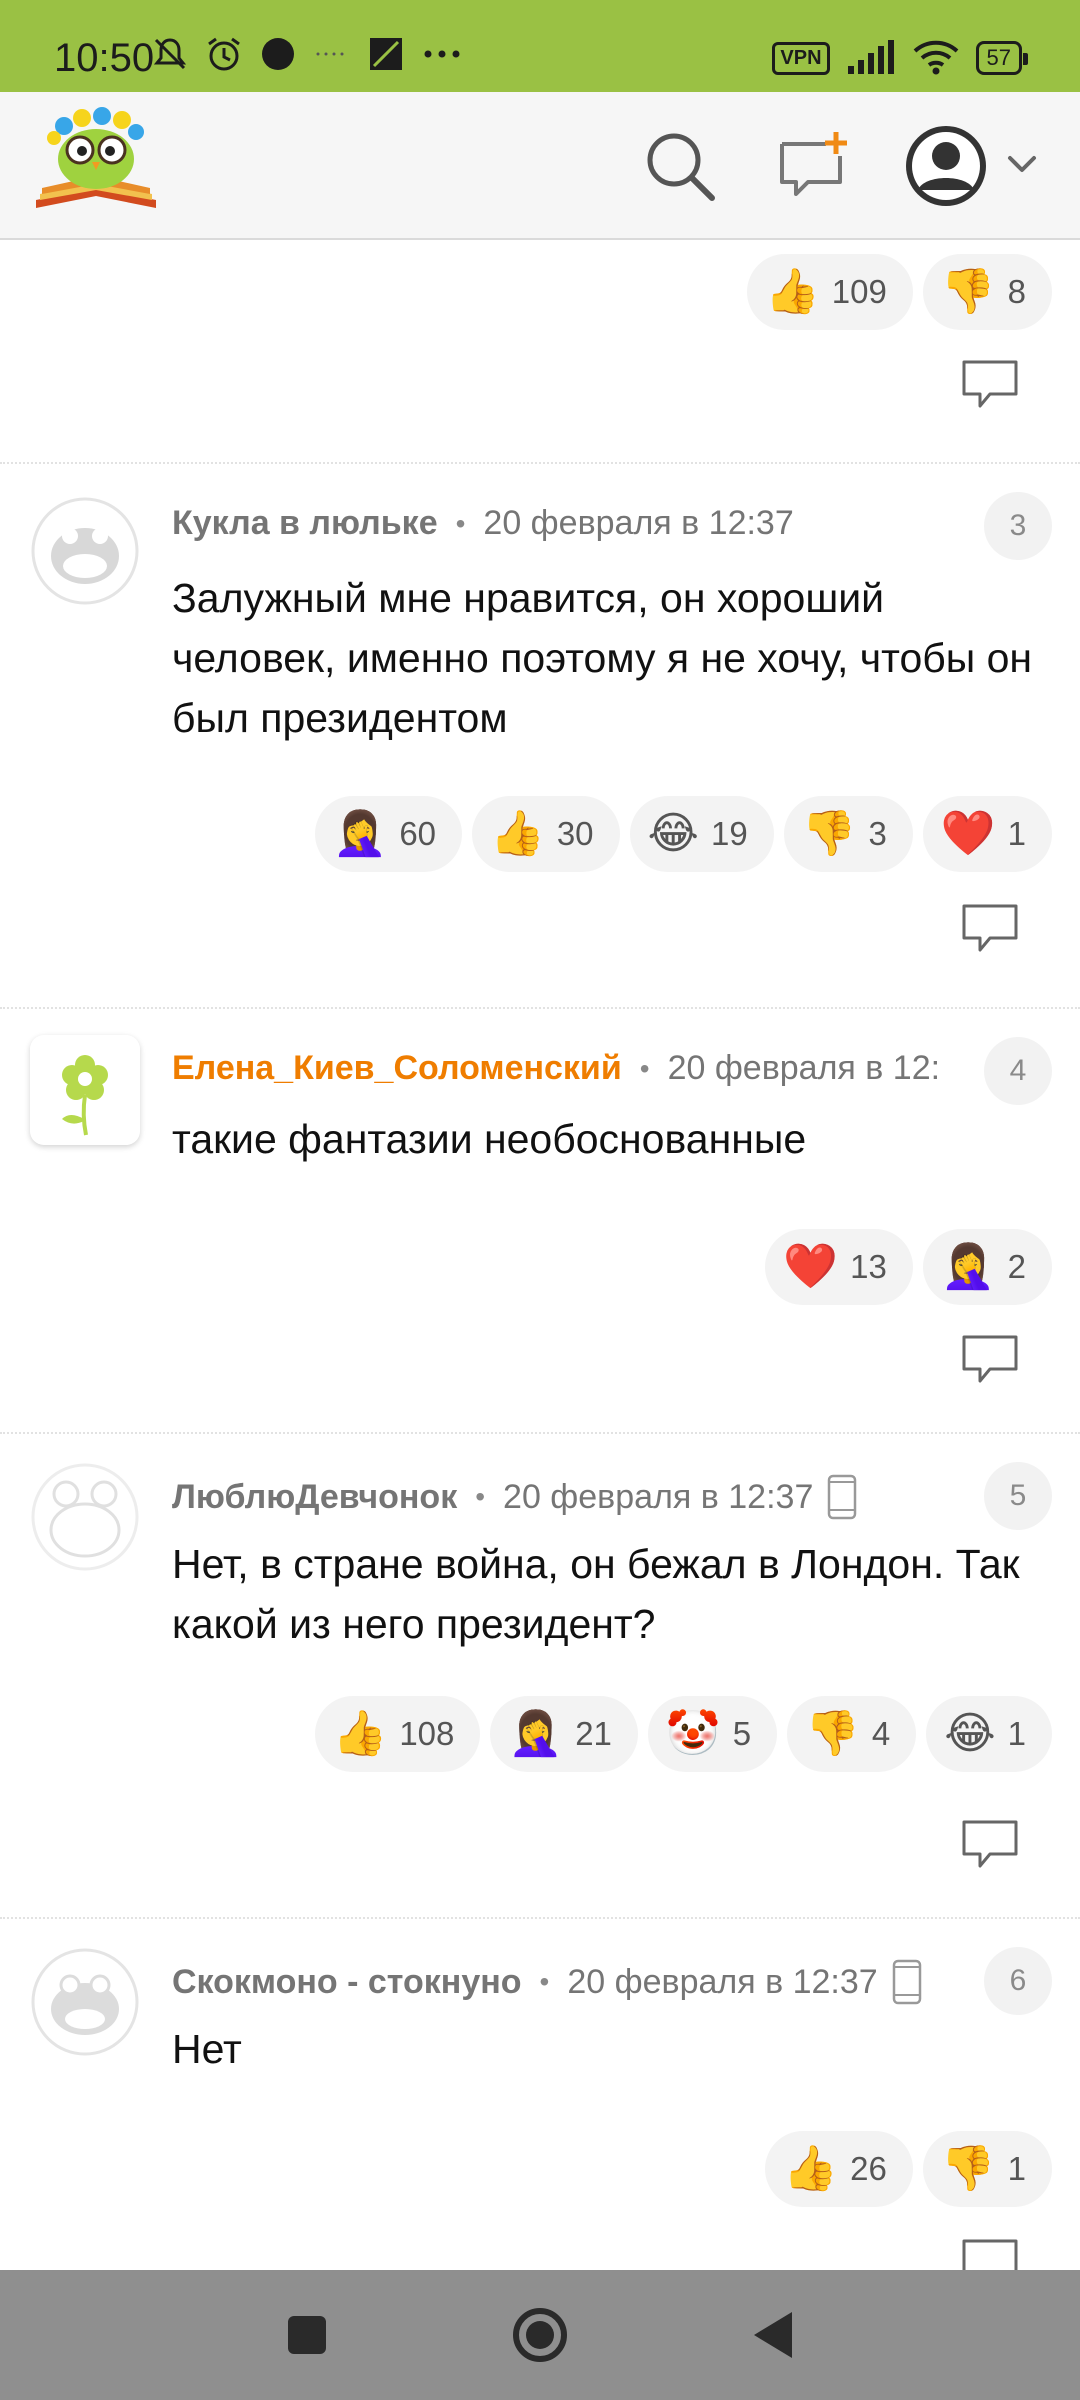 The image size is (1080, 2400). I want to click on reactions-bar: ❤️ 13 🤦‍♀️ 2, so click(908, 1267).